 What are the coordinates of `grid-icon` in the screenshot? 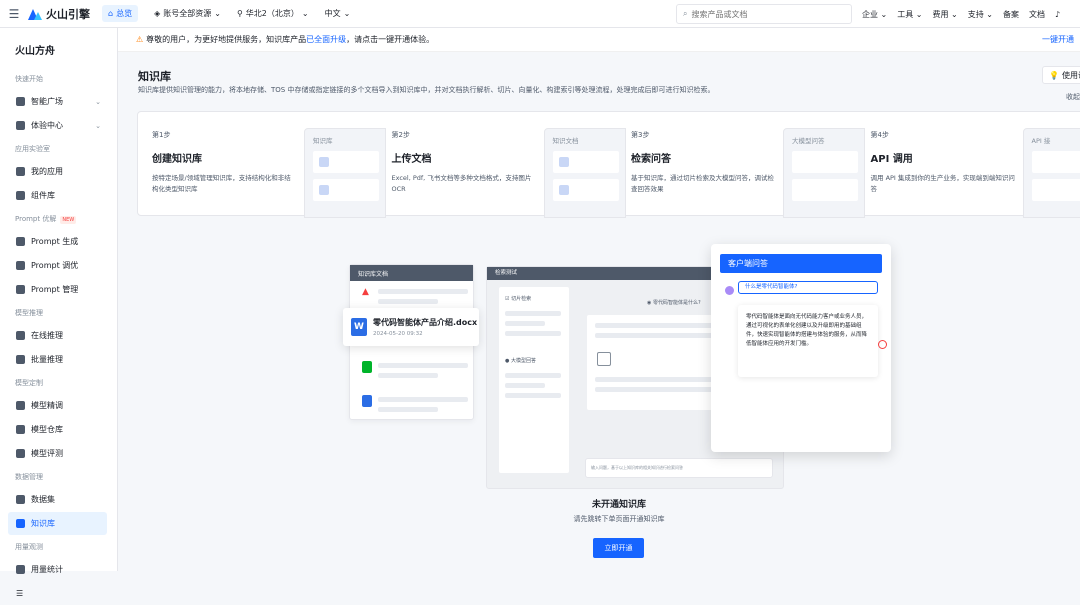 It's located at (20, 195).